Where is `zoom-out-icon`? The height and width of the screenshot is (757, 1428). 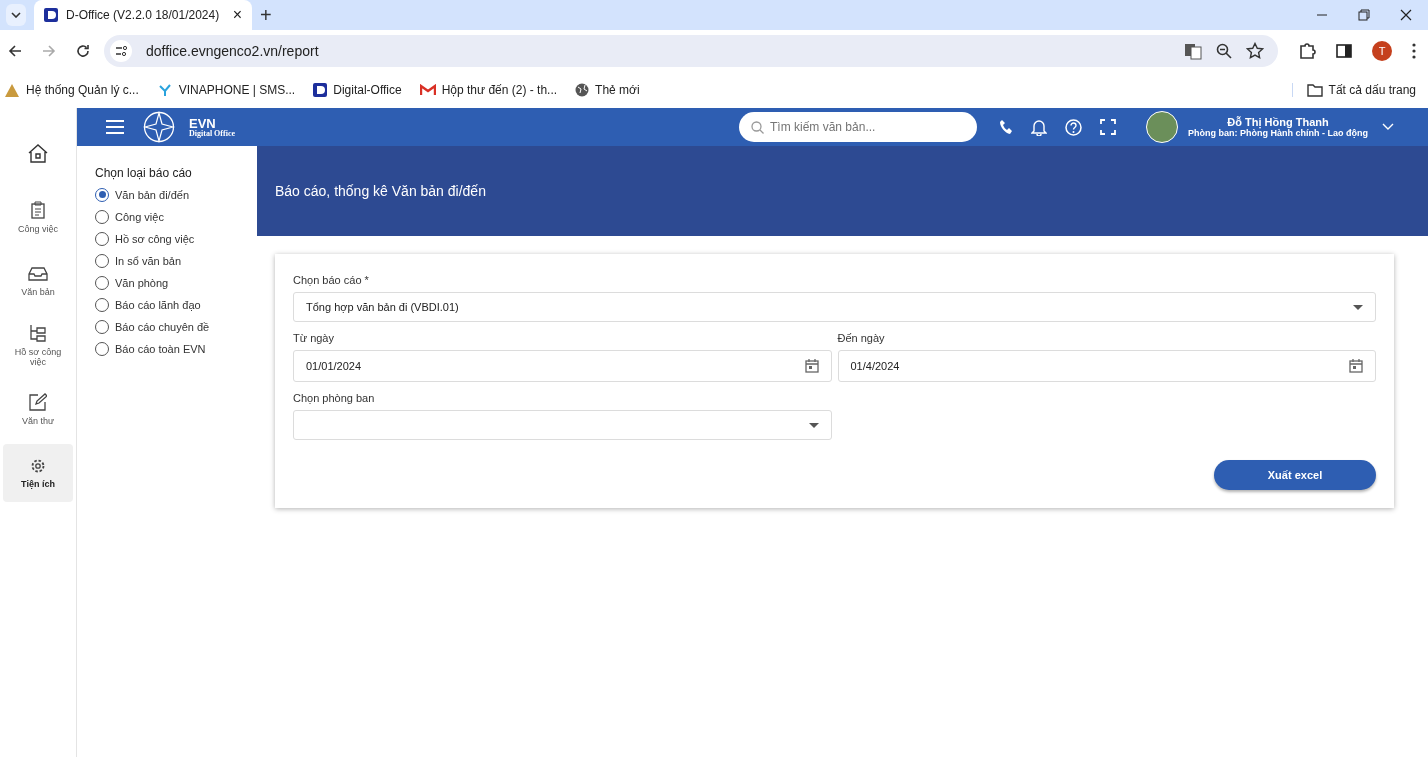
zoom-out-icon is located at coordinates (1224, 51).